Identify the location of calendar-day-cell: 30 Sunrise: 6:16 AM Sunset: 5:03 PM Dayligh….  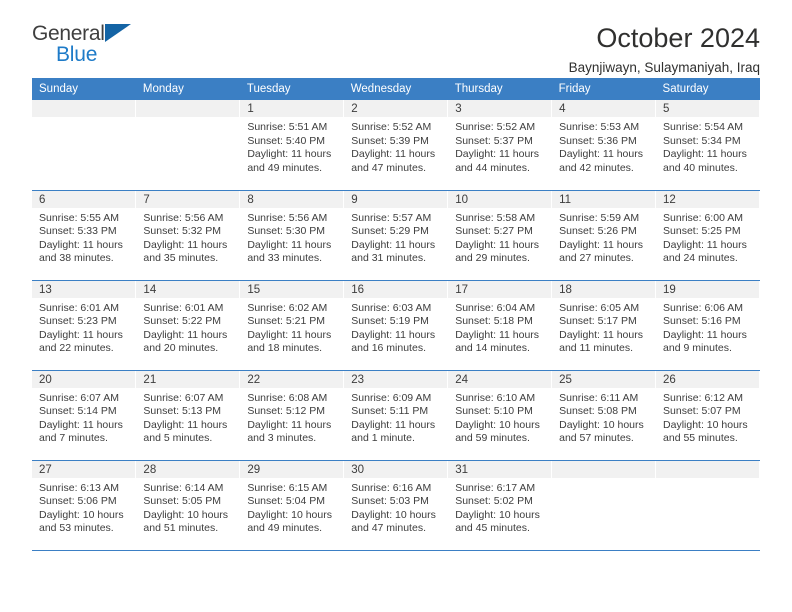
(396, 505).